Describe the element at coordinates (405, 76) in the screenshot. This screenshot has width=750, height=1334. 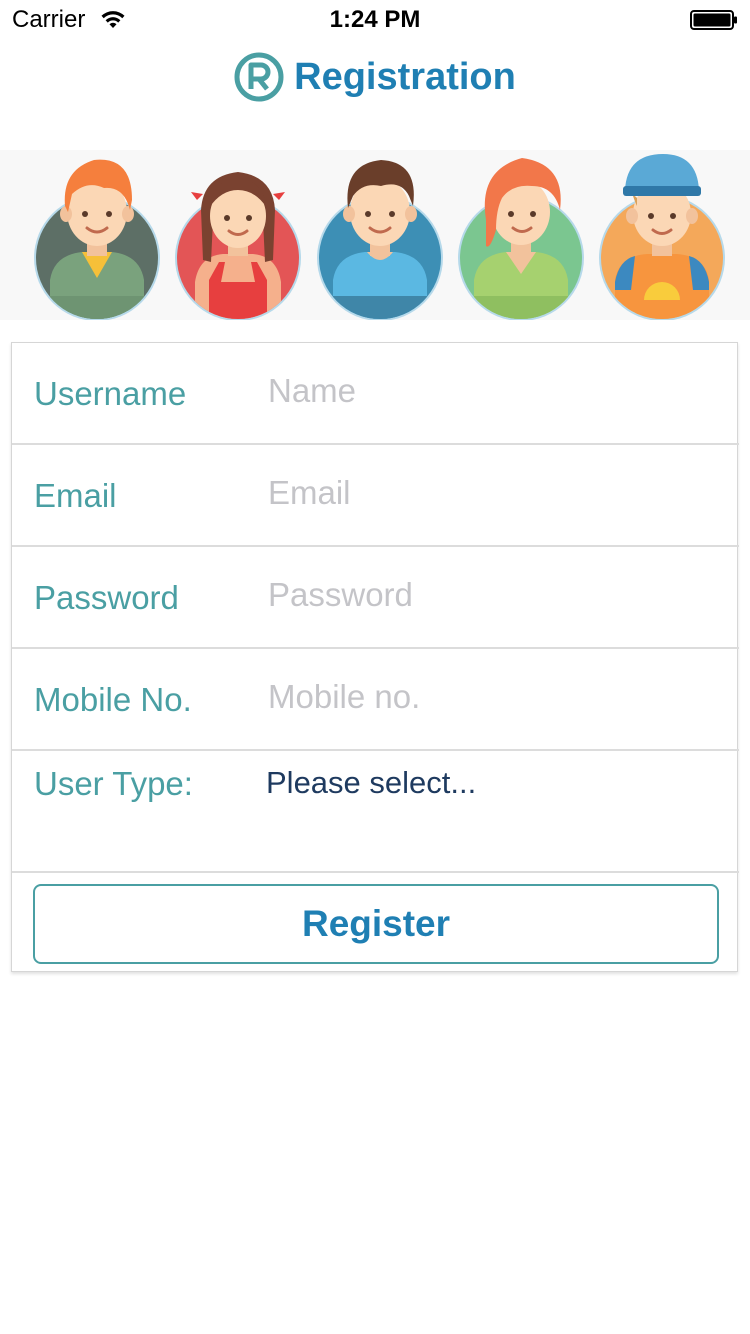
I see `page-title: Registration` at that location.